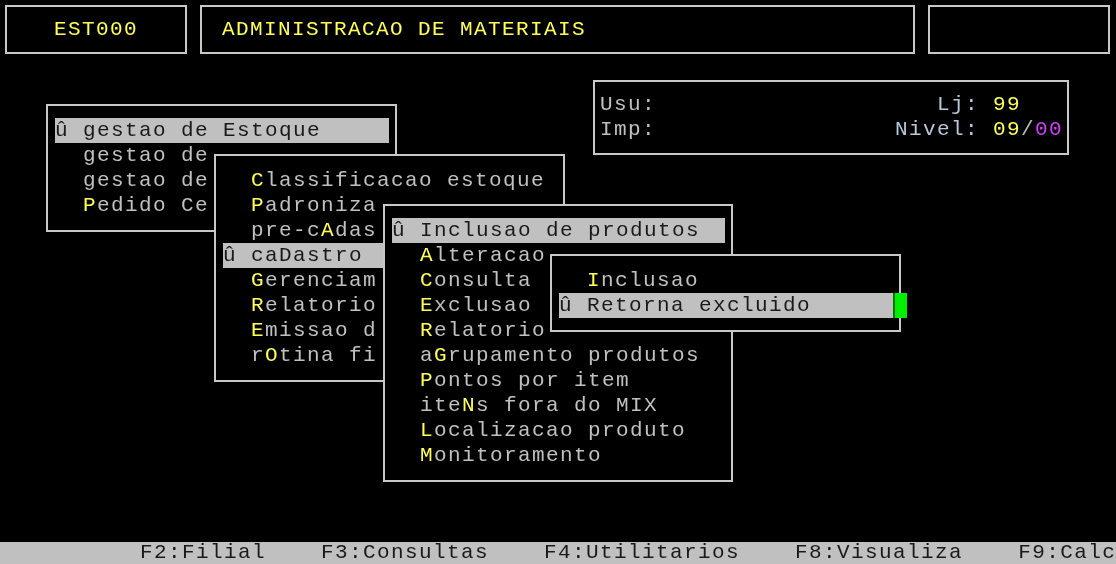 The image size is (1116, 564). I want to click on field-label: Imp:, so click(628, 129).